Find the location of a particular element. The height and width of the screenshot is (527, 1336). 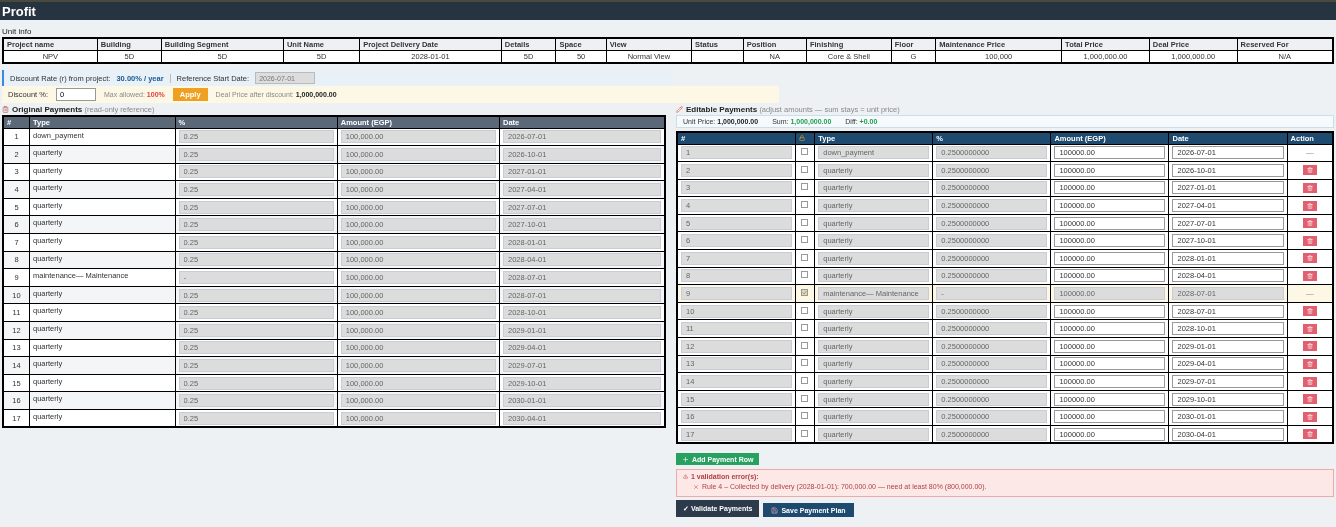

warning-icon is located at coordinates (685, 477).